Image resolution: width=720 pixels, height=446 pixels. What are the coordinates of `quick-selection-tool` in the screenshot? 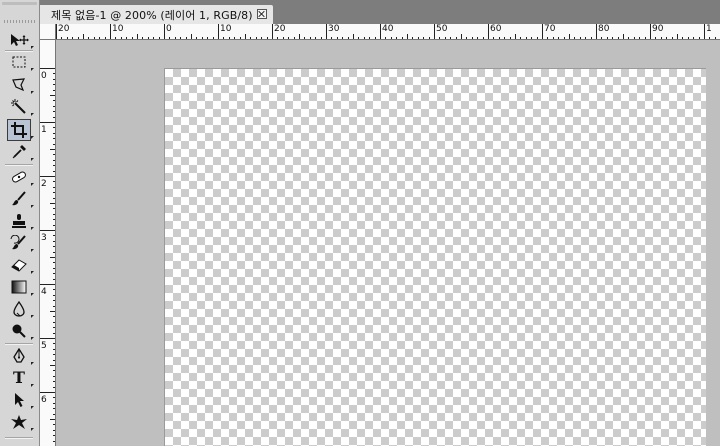 It's located at (21, 107).